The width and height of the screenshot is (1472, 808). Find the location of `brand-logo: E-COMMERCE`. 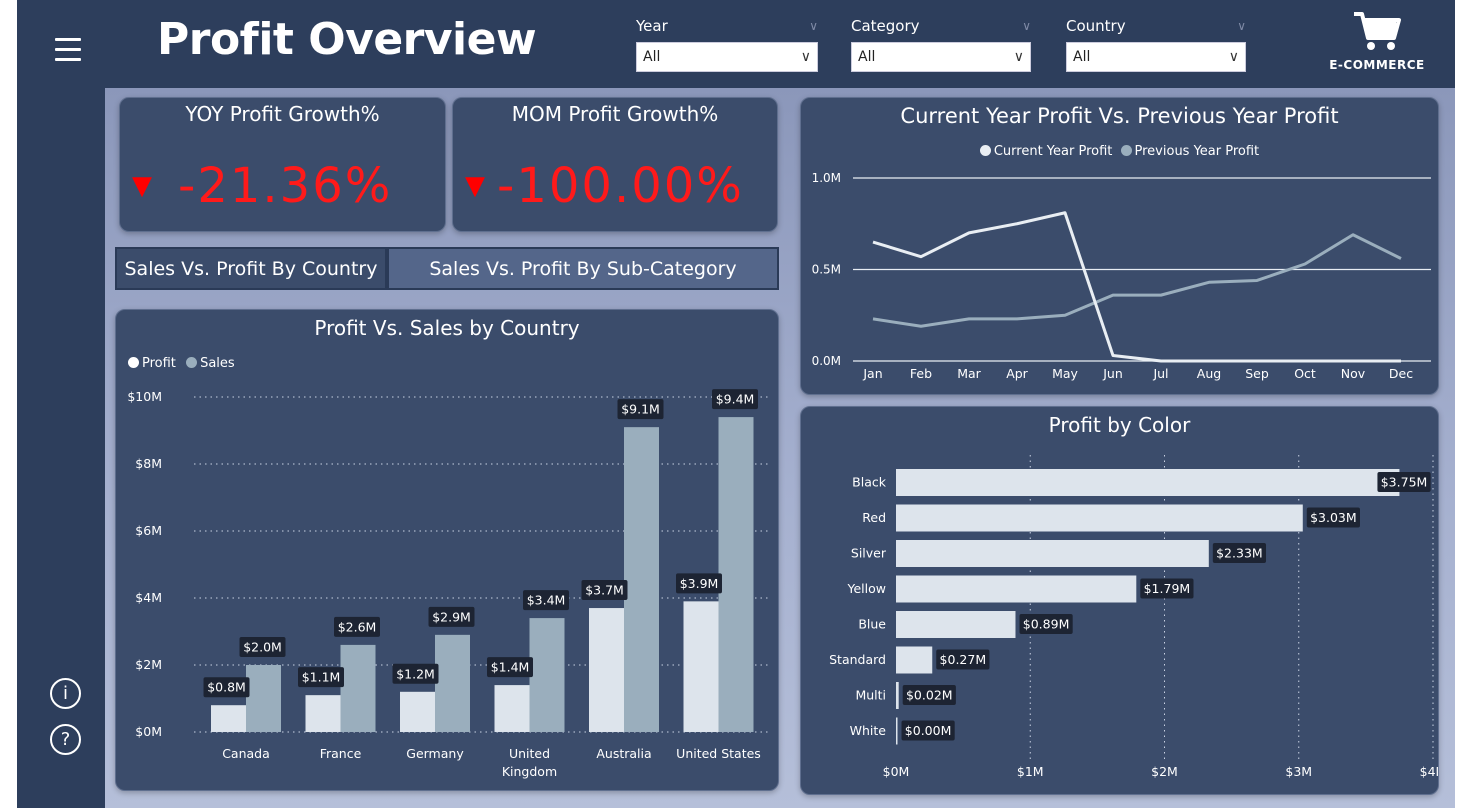

brand-logo: E-COMMERCE is located at coordinates (1377, 41).